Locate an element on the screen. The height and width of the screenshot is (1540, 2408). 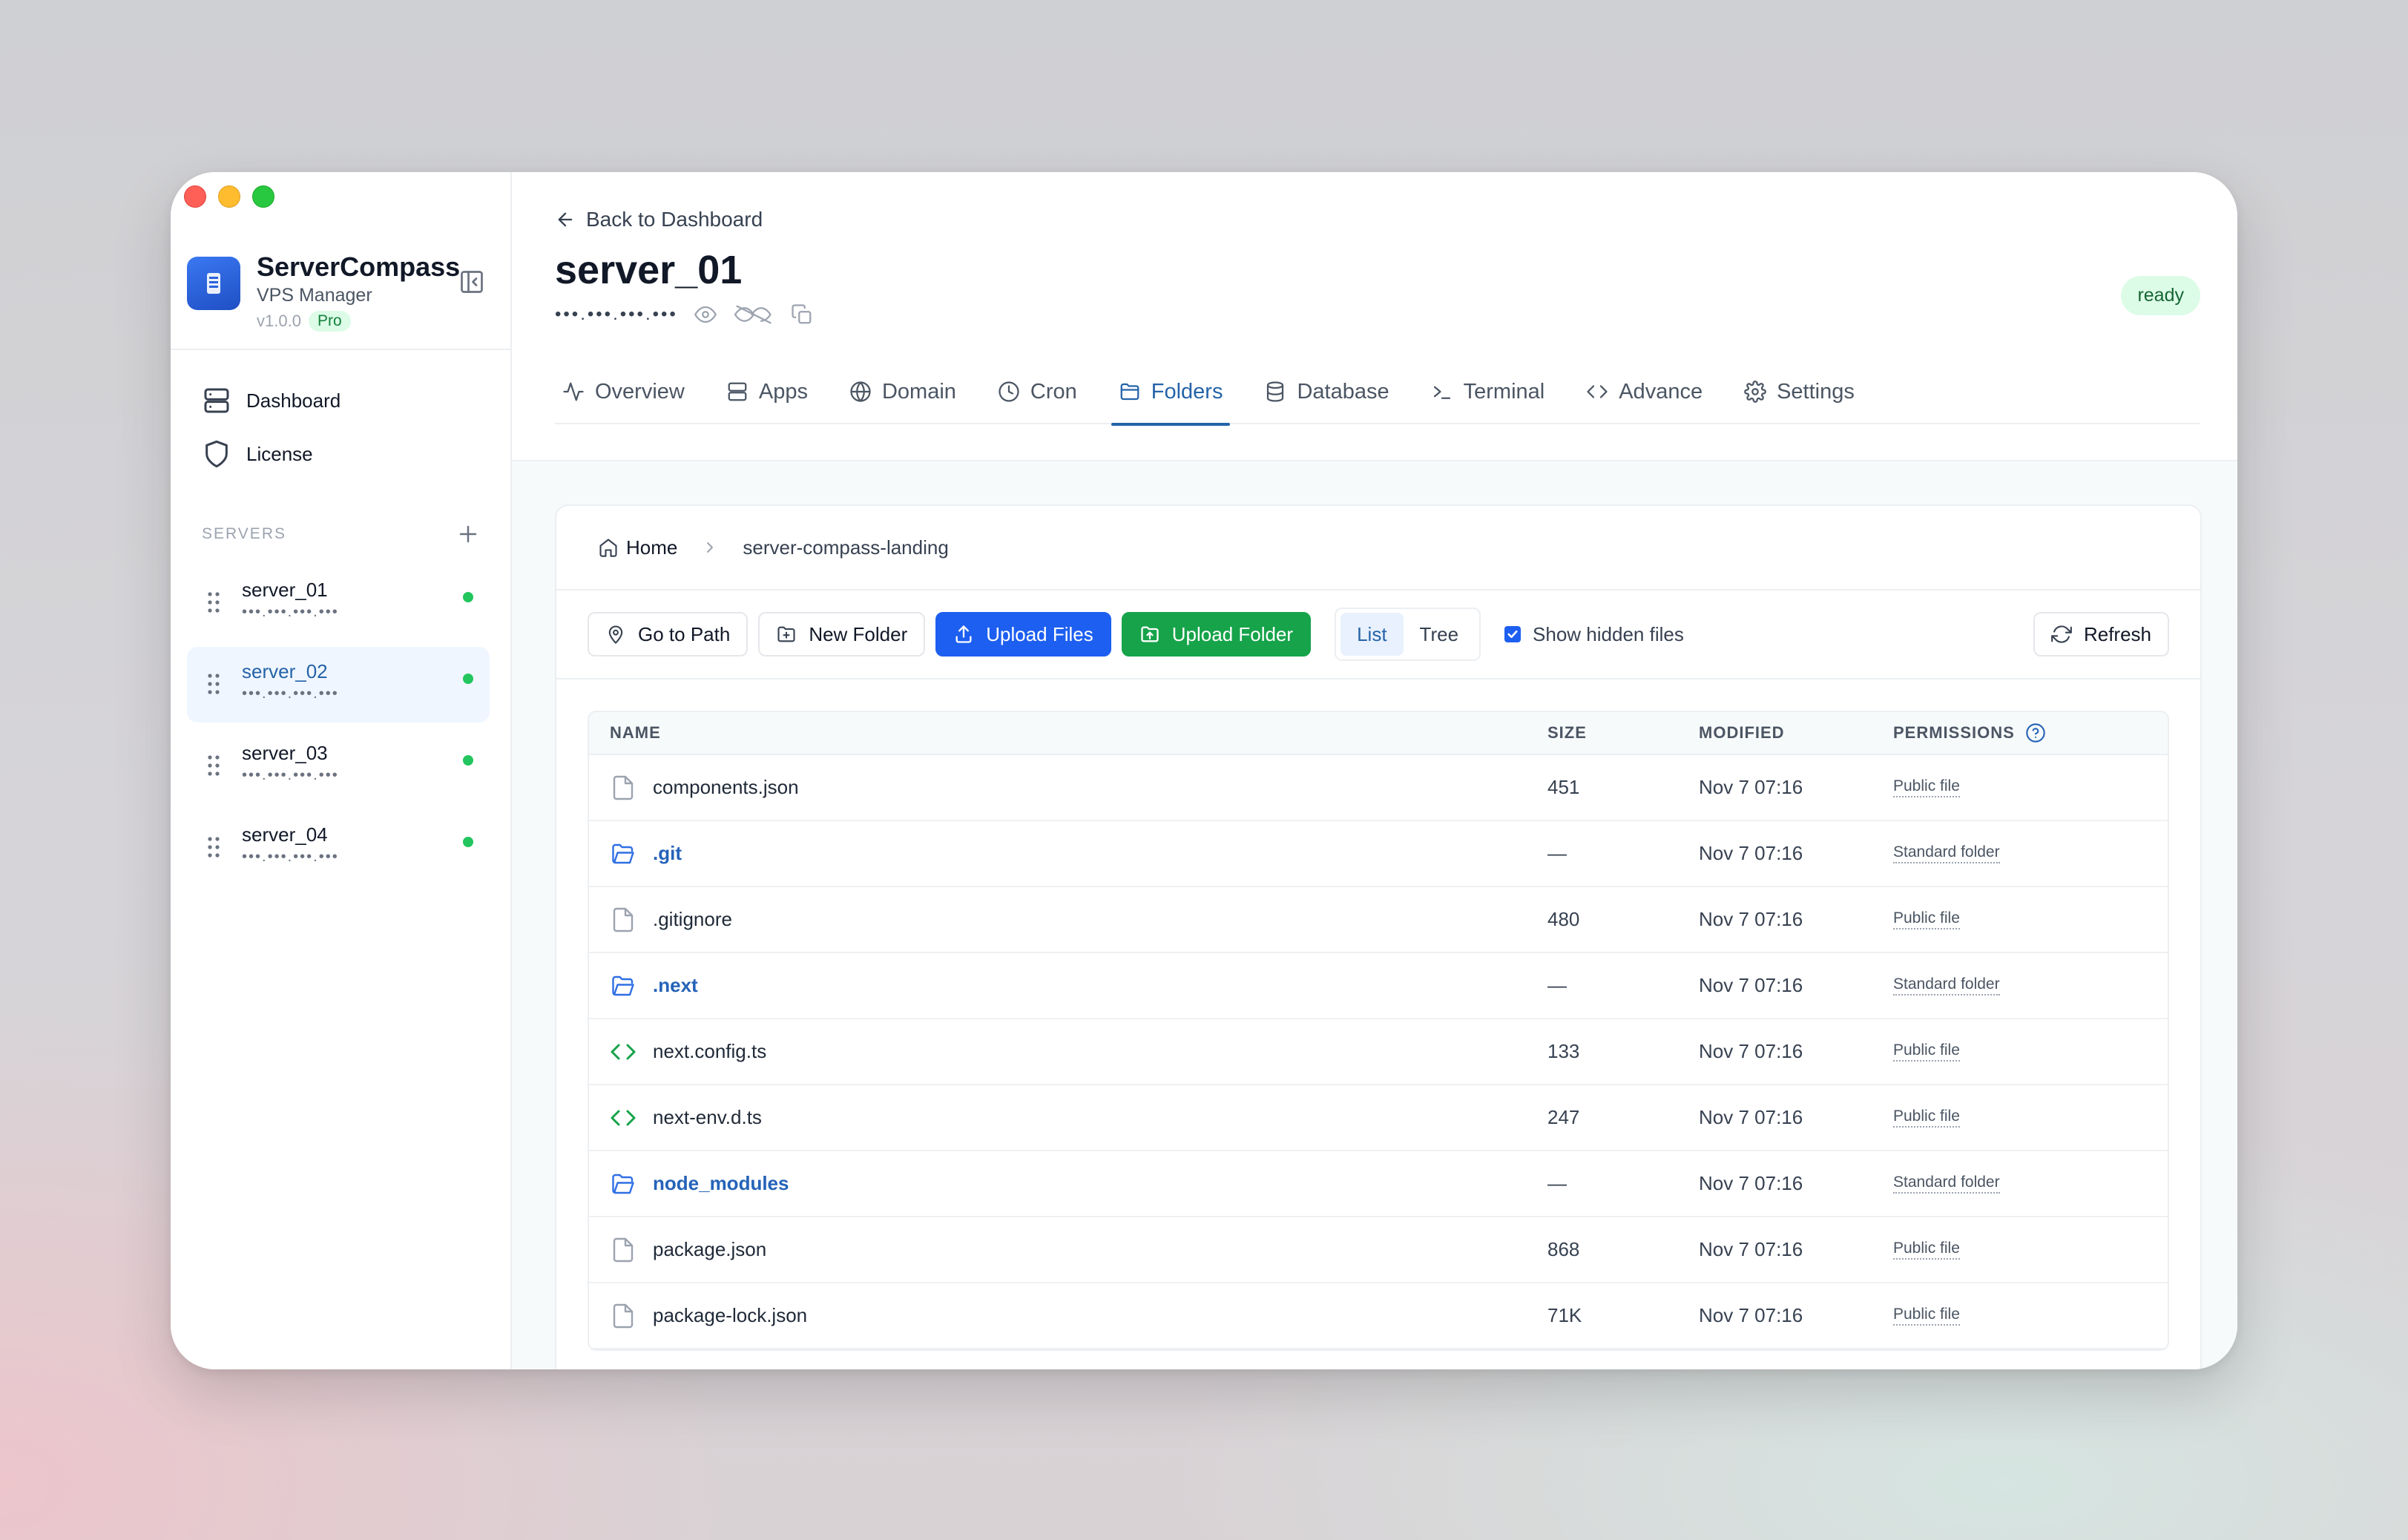
tab-cron: Cron is located at coordinates (1037, 391).